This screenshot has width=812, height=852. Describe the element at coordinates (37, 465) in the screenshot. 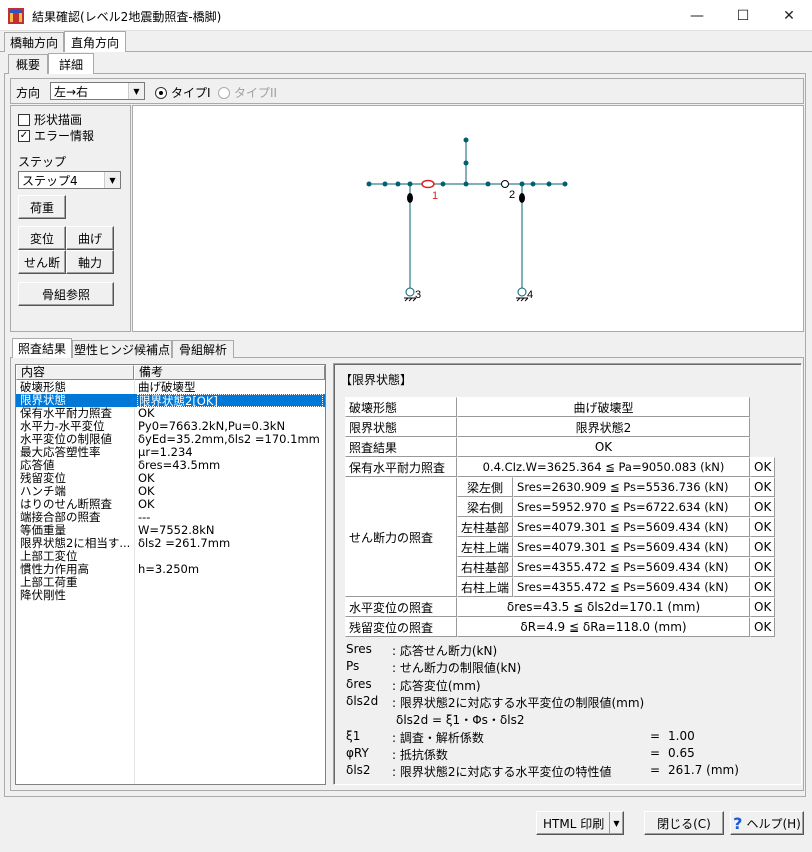

I see `list-item-content: 応答値` at that location.